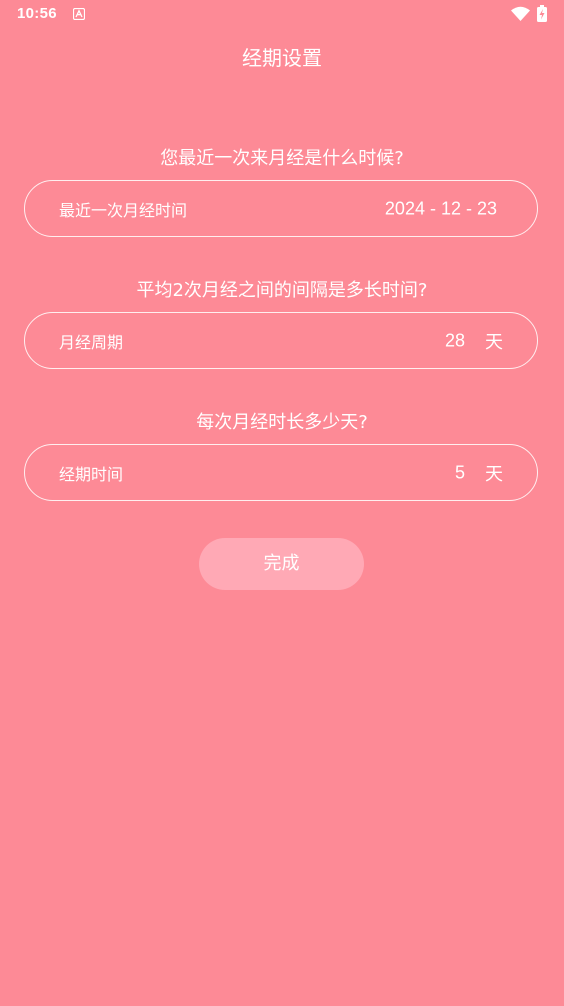  Describe the element at coordinates (282, 15) in the screenshot. I see `status-bar: 10:56` at that location.